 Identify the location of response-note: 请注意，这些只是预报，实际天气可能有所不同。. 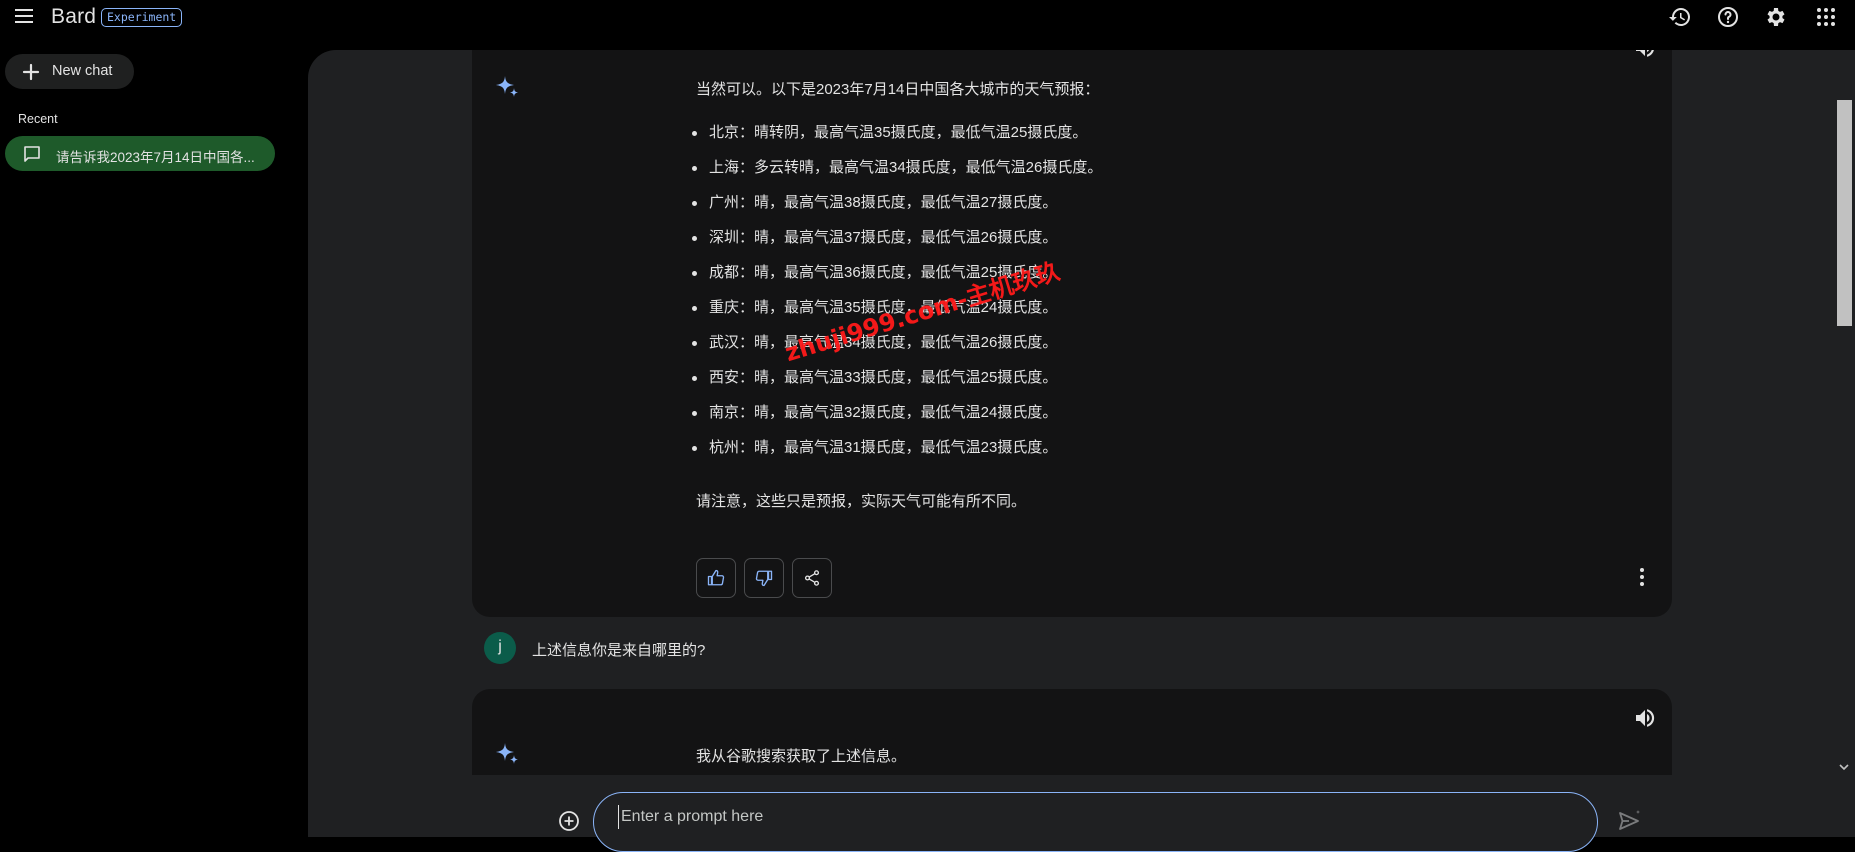
(861, 501).